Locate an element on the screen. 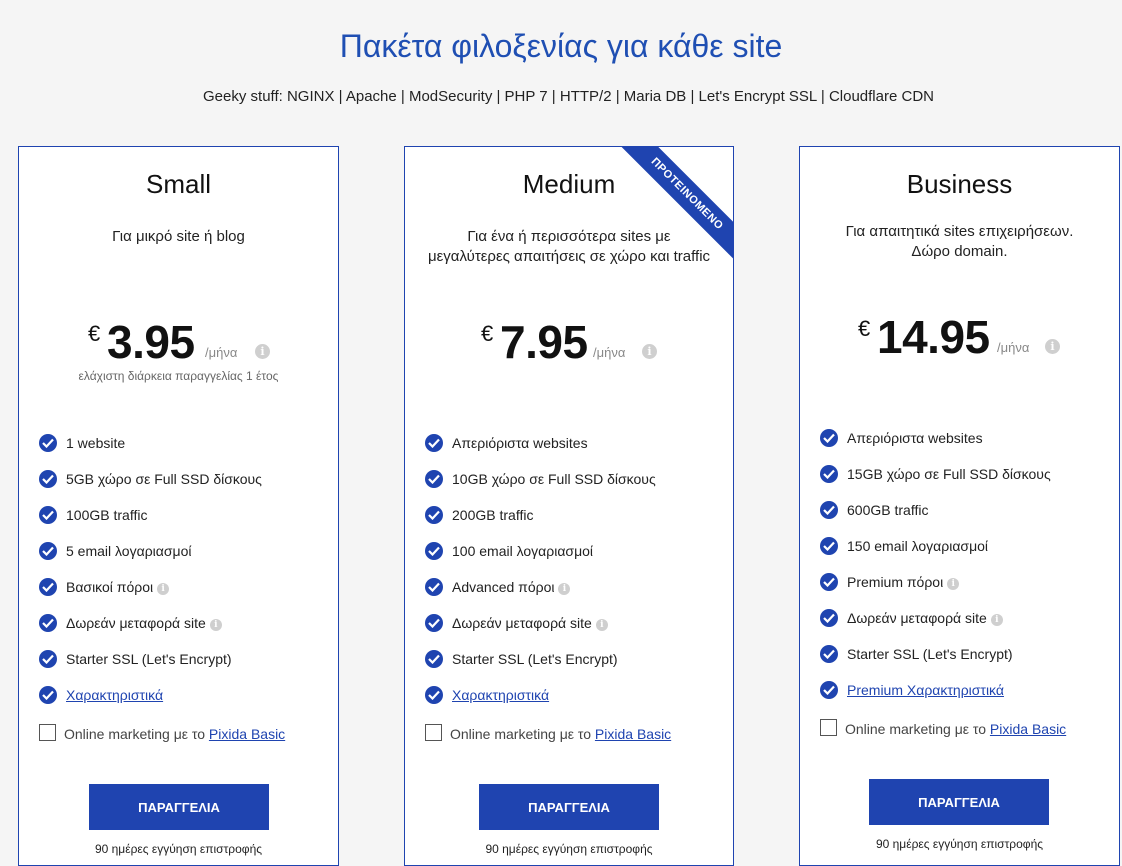 The height and width of the screenshot is (866, 1122). min-duration-note: ελάχιστη διάρκεια παραγγελίας 1 έτος is located at coordinates (178, 376).